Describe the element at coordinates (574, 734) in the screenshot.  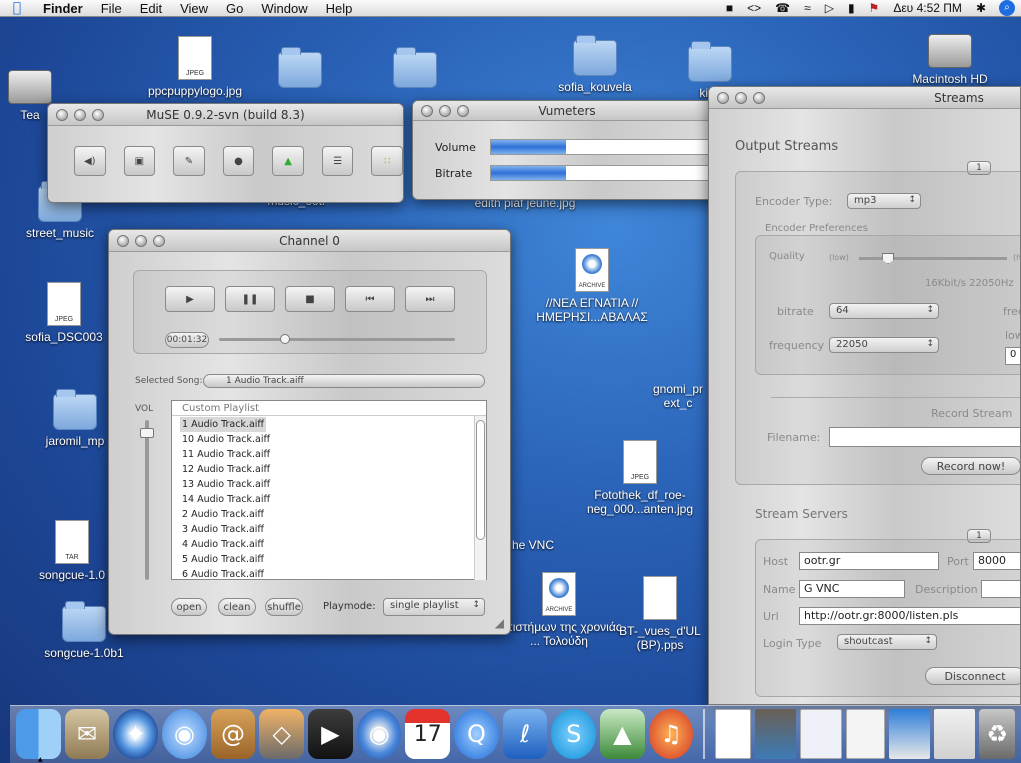
I see `skype-icon: S` at that location.